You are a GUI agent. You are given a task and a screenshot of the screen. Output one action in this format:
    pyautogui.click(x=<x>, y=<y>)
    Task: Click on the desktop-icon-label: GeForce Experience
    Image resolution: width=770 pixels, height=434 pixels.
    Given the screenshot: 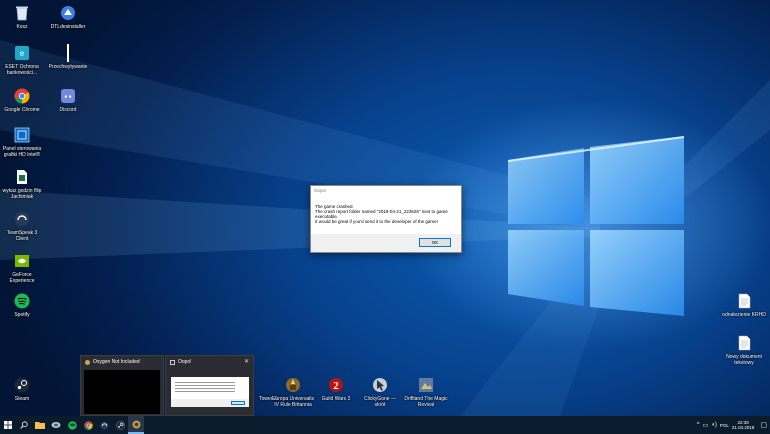 What is the action you would take?
    pyautogui.click(x=22, y=278)
    